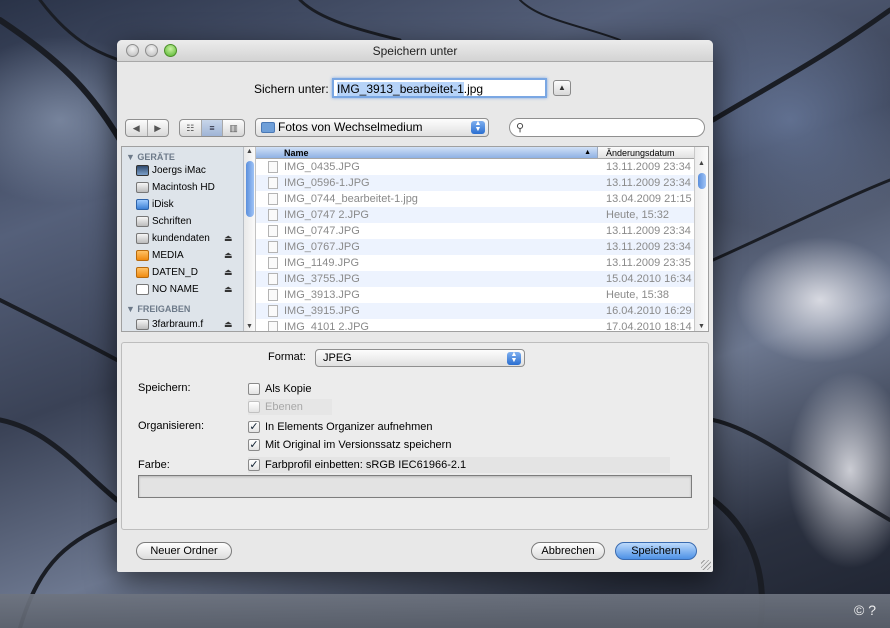 The image size is (890, 628). I want to click on table-row: IMG_3913.JPG Heute, 15:38, so click(476, 295).